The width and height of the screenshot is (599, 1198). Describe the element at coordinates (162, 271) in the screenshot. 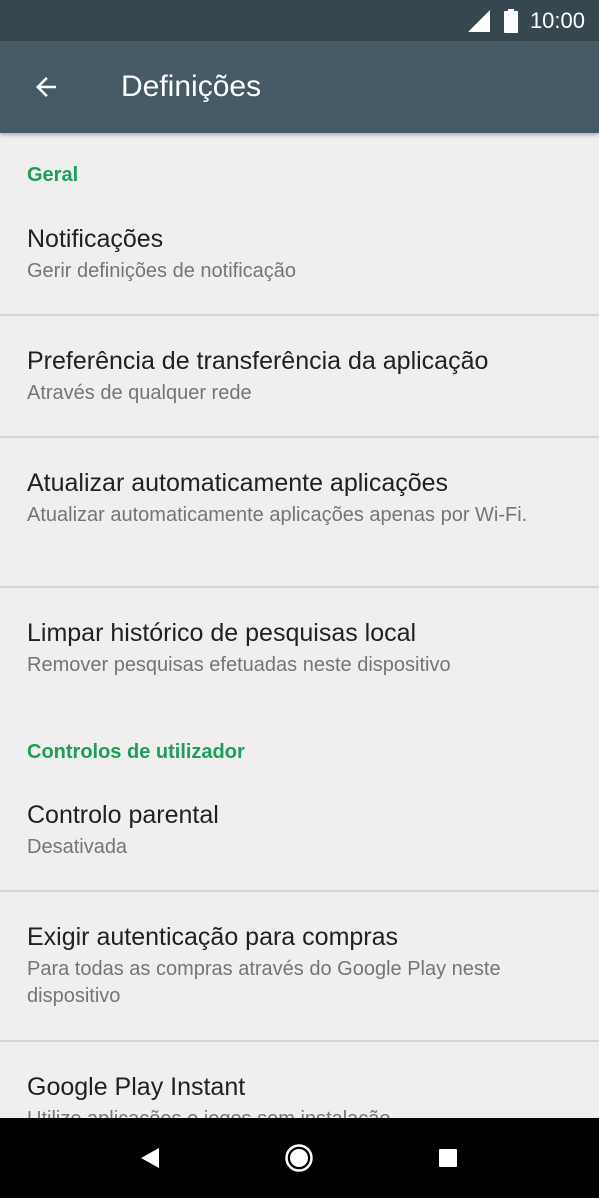

I see `setting-summary: Gerir definições de notificação` at that location.